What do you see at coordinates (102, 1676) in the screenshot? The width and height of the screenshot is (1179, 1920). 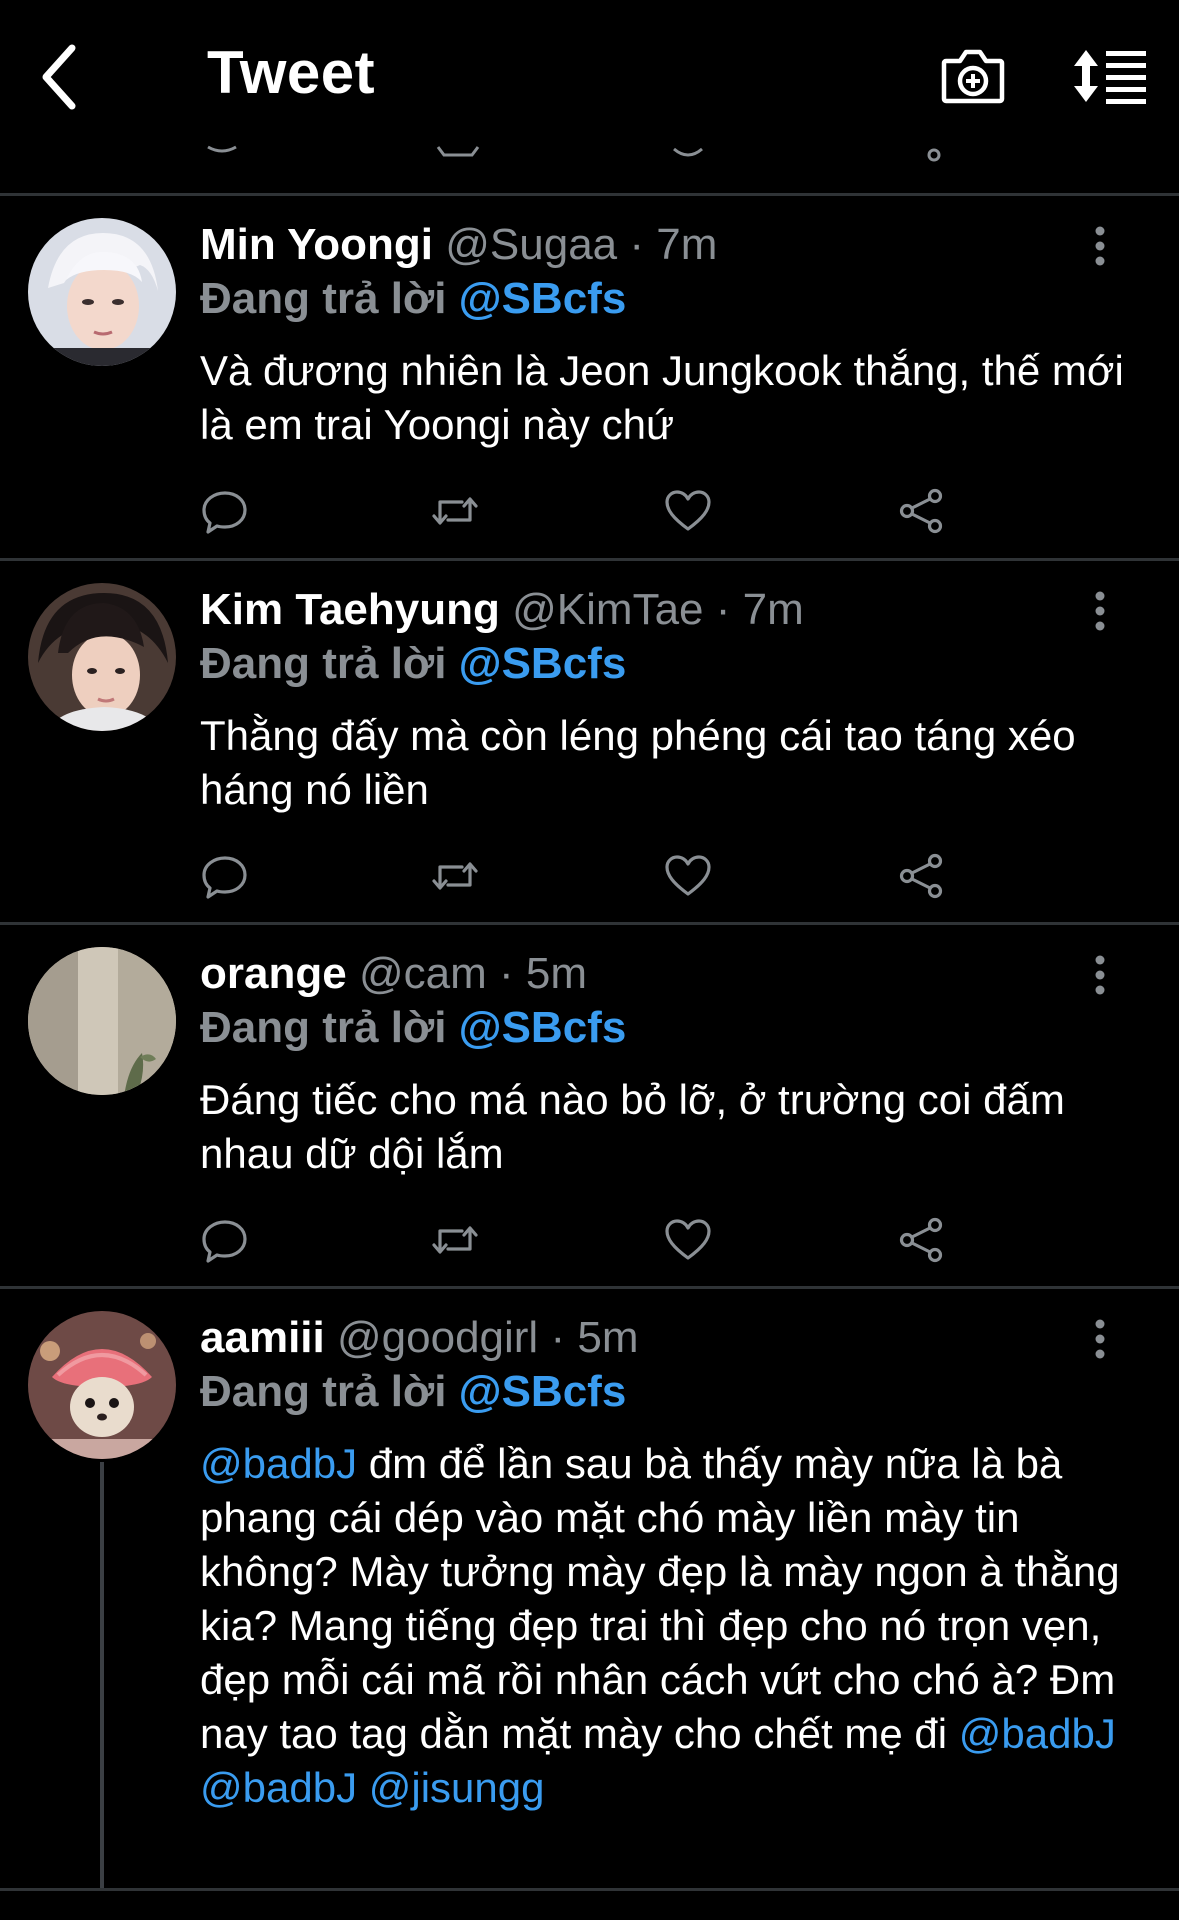 I see `thread-connector` at bounding box center [102, 1676].